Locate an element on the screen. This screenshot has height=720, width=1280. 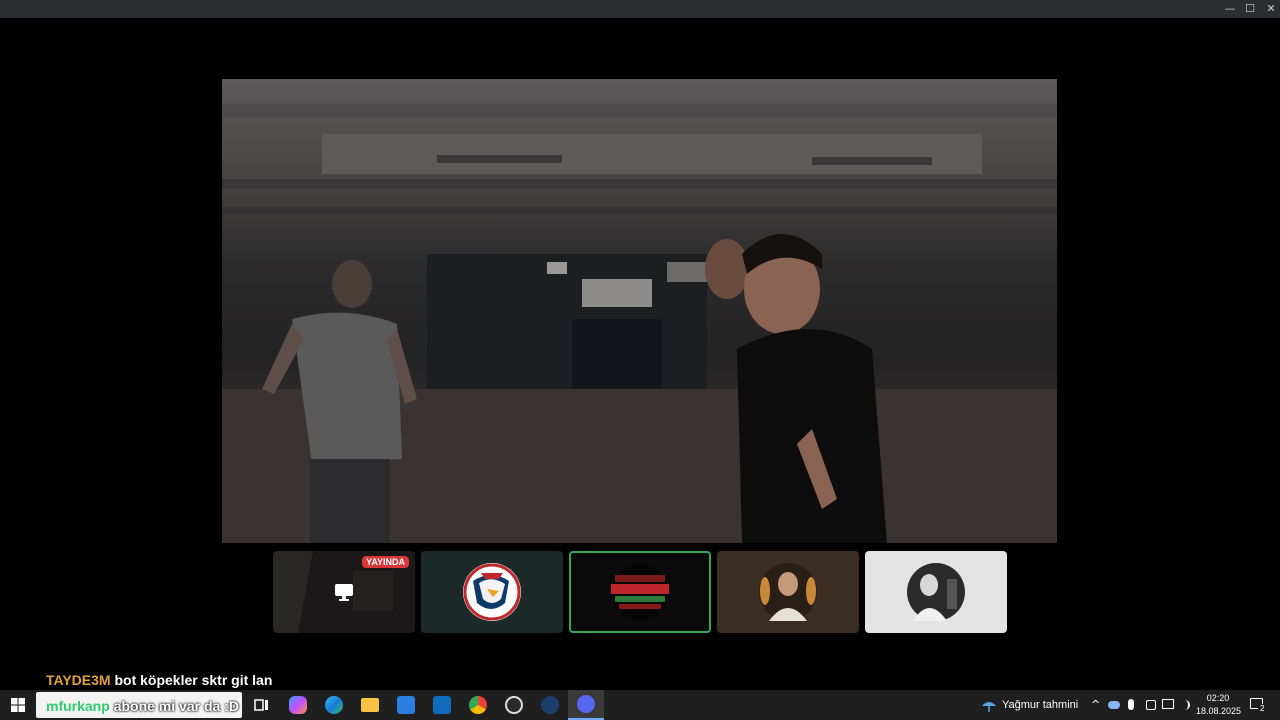
chat-message: abone mi var da :D is located at coordinates (176, 706).